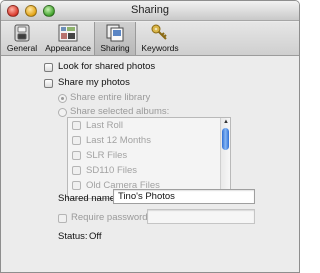  I want to click on password-field, so click(201, 216).